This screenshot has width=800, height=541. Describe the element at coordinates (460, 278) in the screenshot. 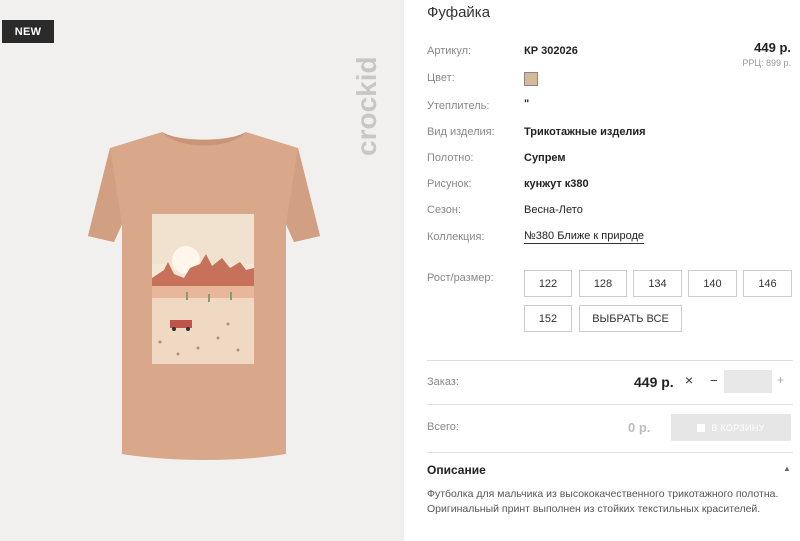

I see `size-label: Рост/размер:` at that location.